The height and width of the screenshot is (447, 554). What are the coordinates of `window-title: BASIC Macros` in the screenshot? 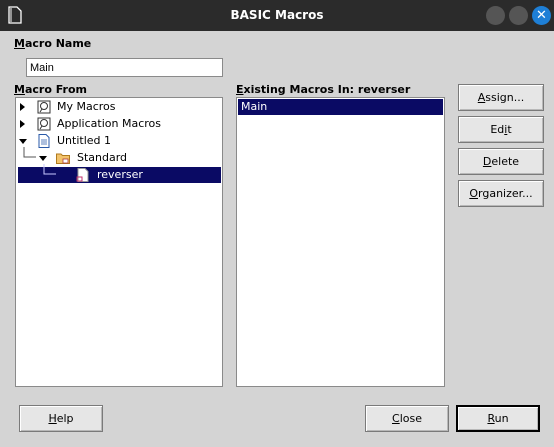 It's located at (277, 15).